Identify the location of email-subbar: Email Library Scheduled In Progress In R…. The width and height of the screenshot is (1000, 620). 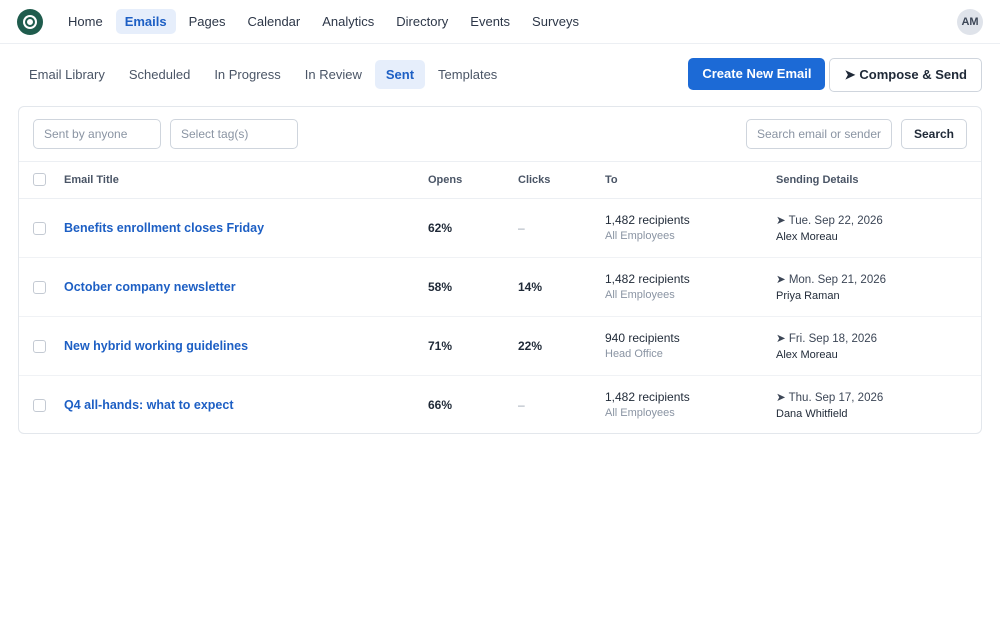
(500, 74).